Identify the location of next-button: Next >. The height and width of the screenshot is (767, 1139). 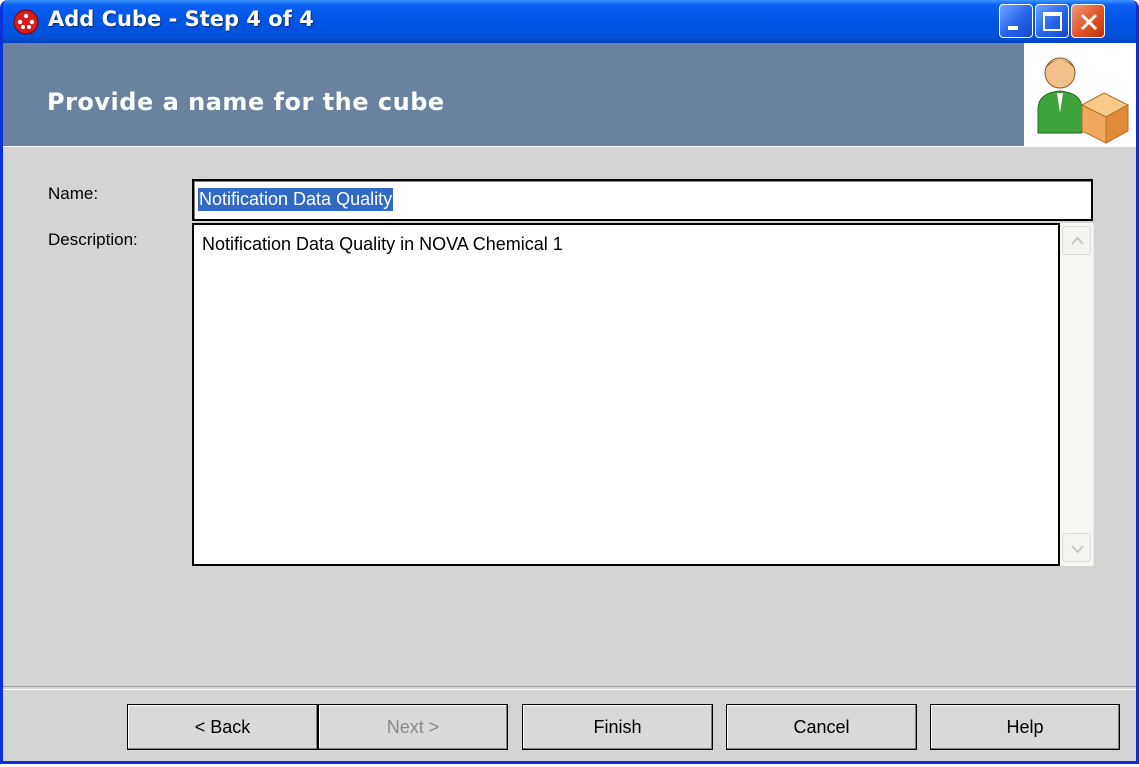
(413, 727).